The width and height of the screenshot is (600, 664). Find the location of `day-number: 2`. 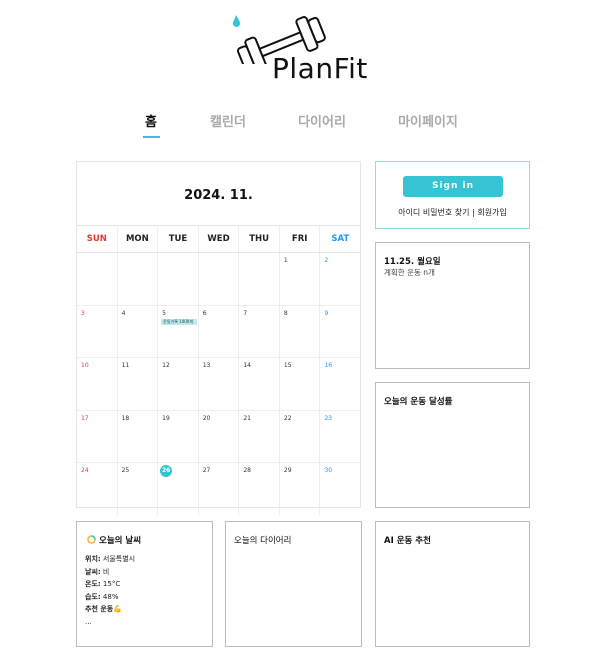

day-number: 2 is located at coordinates (326, 260).